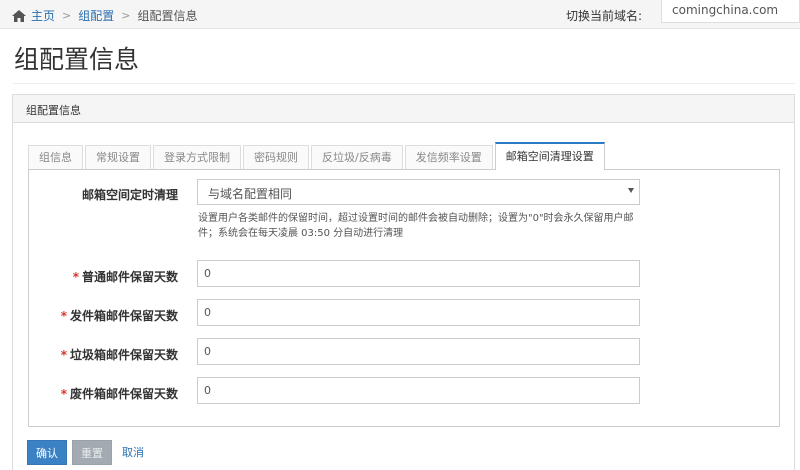 This screenshot has width=800, height=470. I want to click on top-bar: 主页 > 组配置 > 组配置信息 切换当前域名: comingchina.com, so click(400, 14).